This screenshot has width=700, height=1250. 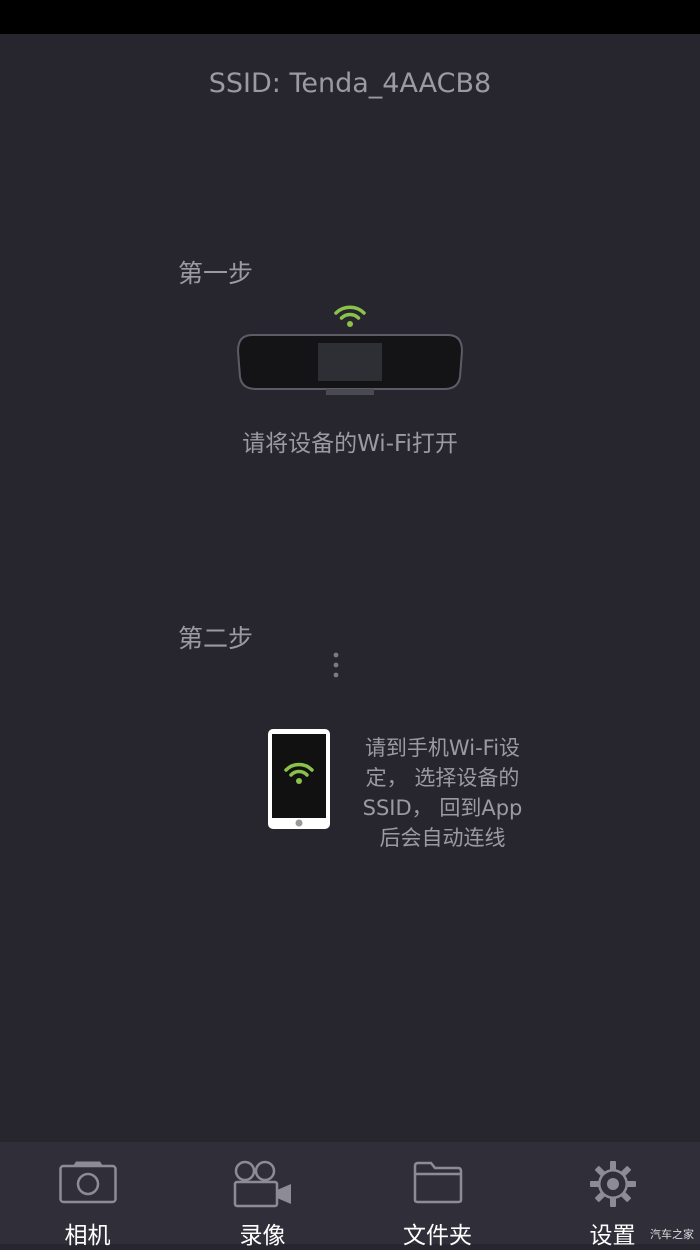 What do you see at coordinates (442, 808) in the screenshot?
I see `step2-line-3: SSID， 回到App` at bounding box center [442, 808].